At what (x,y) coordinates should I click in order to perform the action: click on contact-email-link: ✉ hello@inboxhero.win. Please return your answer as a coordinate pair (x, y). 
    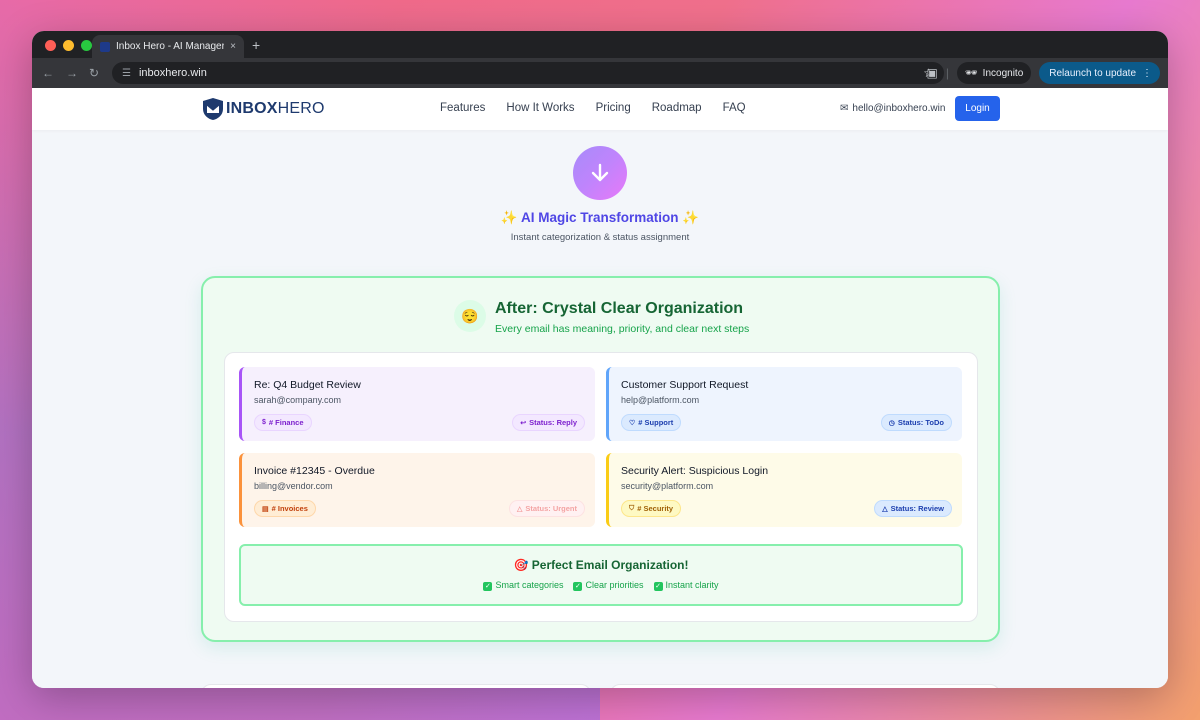
    Looking at the image, I should click on (892, 108).